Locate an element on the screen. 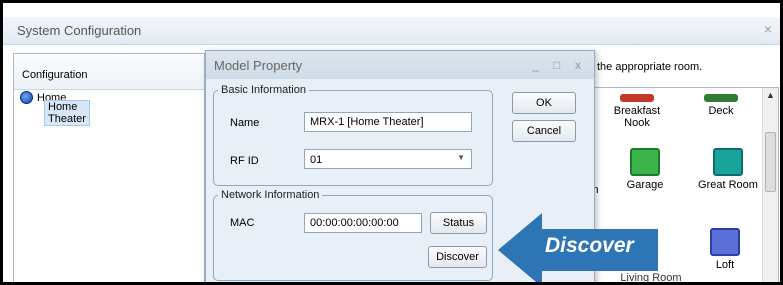 The height and width of the screenshot is (285, 783). dialog-titlebar: Model Property _ □ x is located at coordinates (400, 65).